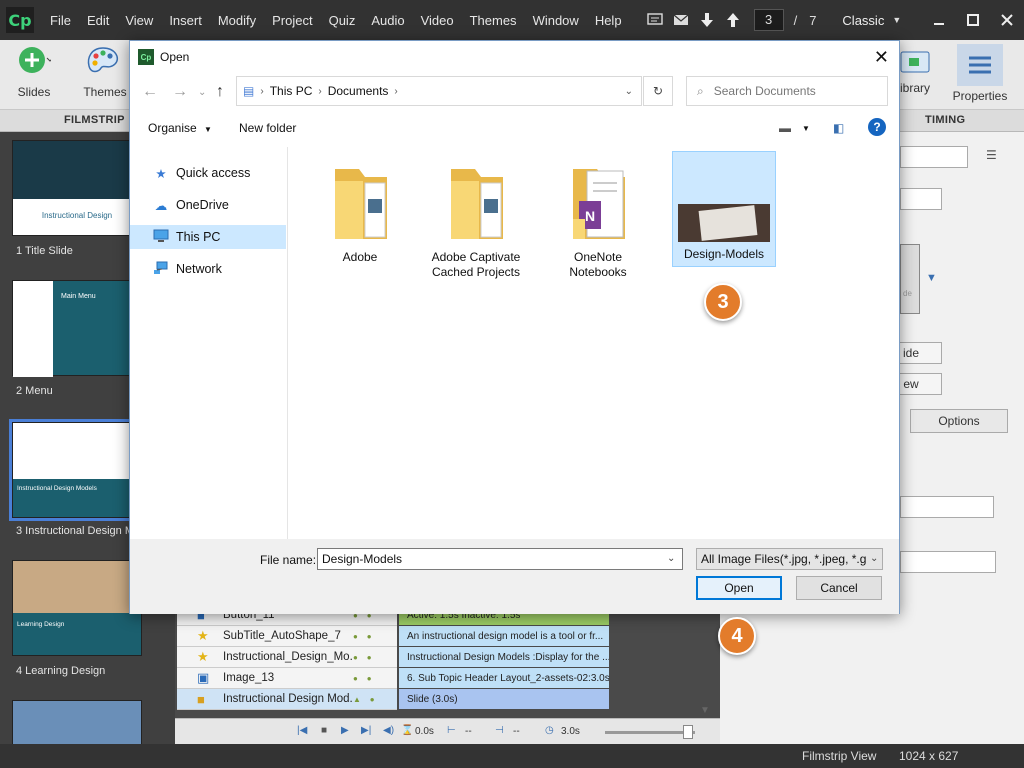  I want to click on folder-item: N OneNote Notebooks, so click(598, 219).